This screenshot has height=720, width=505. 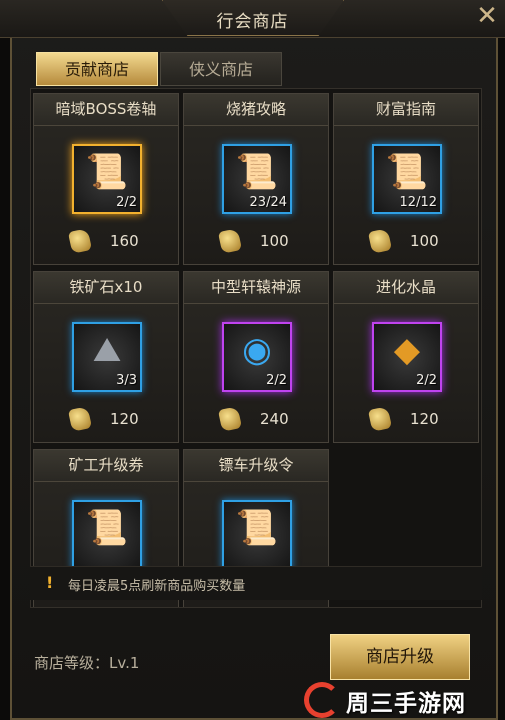 I want to click on watermark-logo-icon, so click(x=322, y=700).